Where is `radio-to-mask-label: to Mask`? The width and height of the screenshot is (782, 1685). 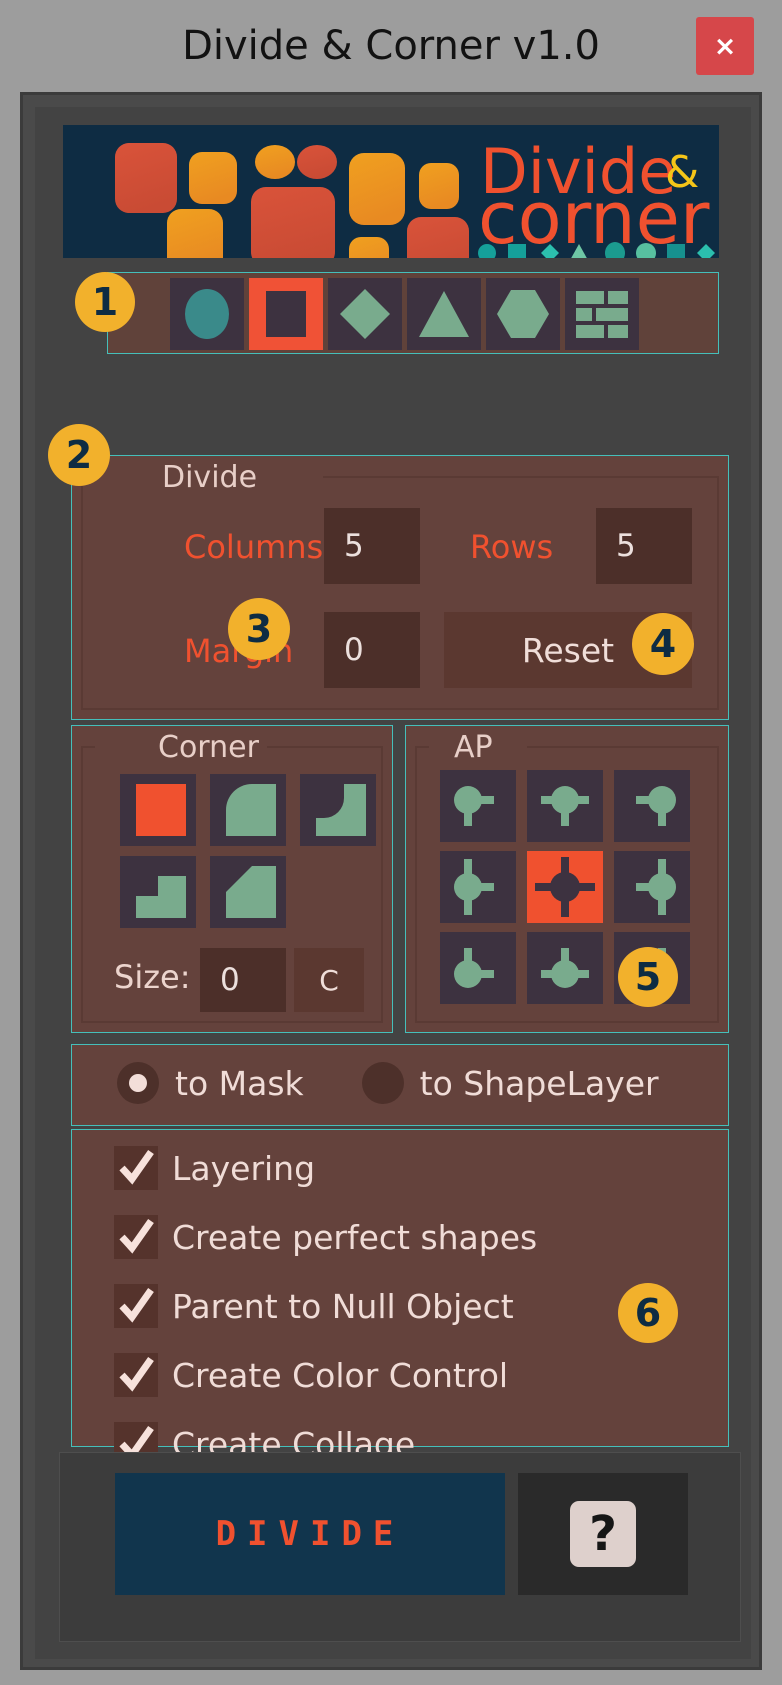
radio-to-mask-label: to Mask is located at coordinates (239, 1083).